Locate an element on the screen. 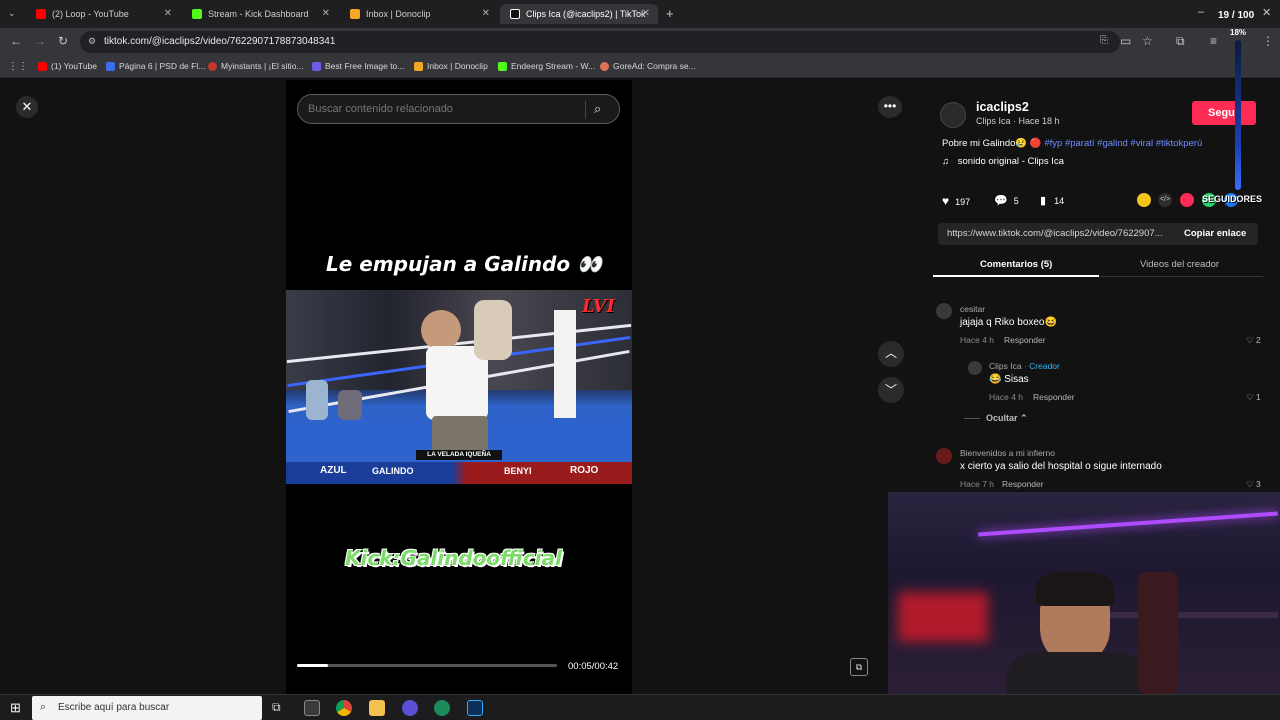 The width and height of the screenshot is (1280, 720). comment-like: ♡ 2 is located at coordinates (1253, 340).